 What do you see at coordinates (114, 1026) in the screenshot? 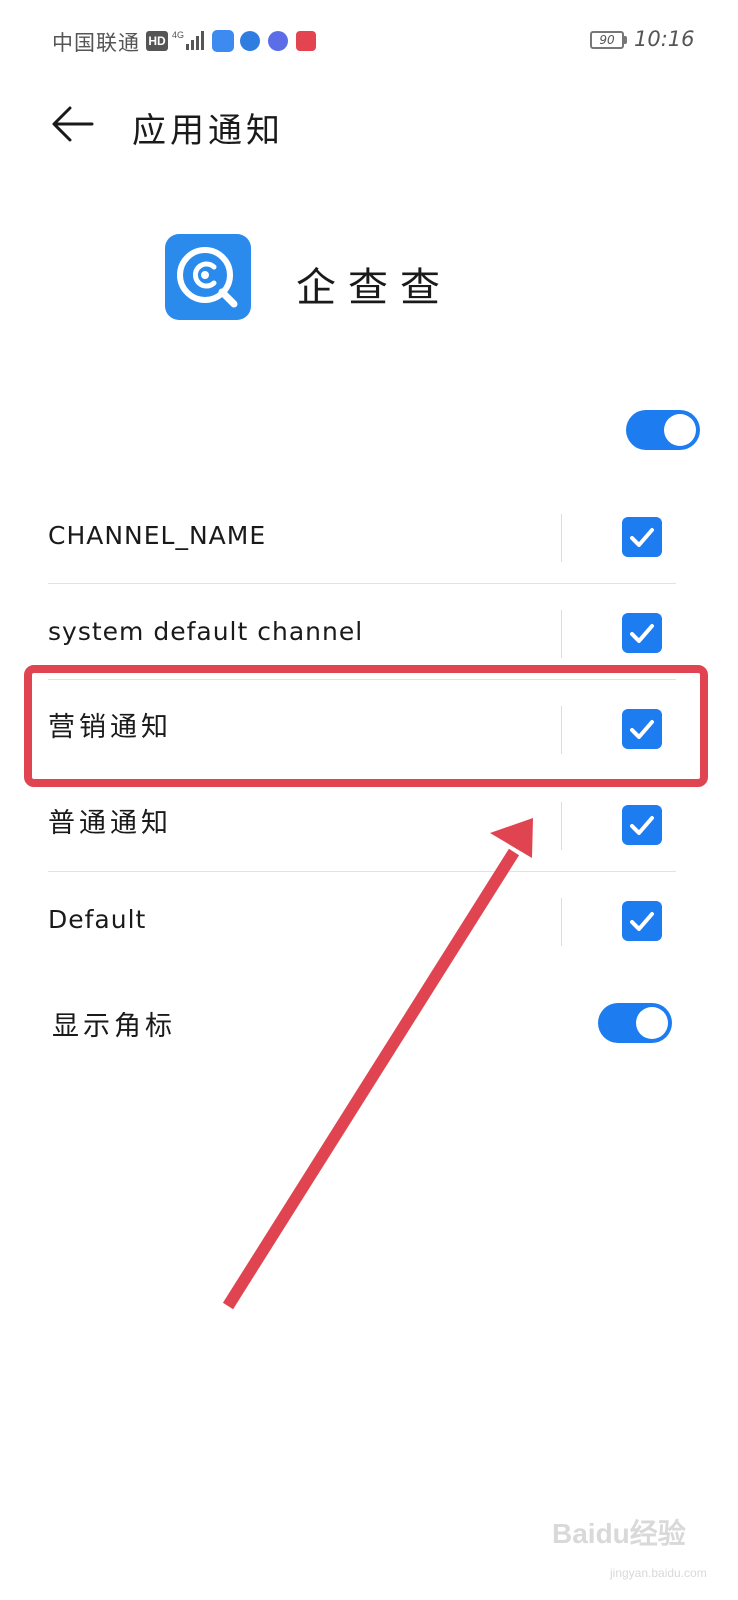
I see `badge-label: 显示角标` at bounding box center [114, 1026].